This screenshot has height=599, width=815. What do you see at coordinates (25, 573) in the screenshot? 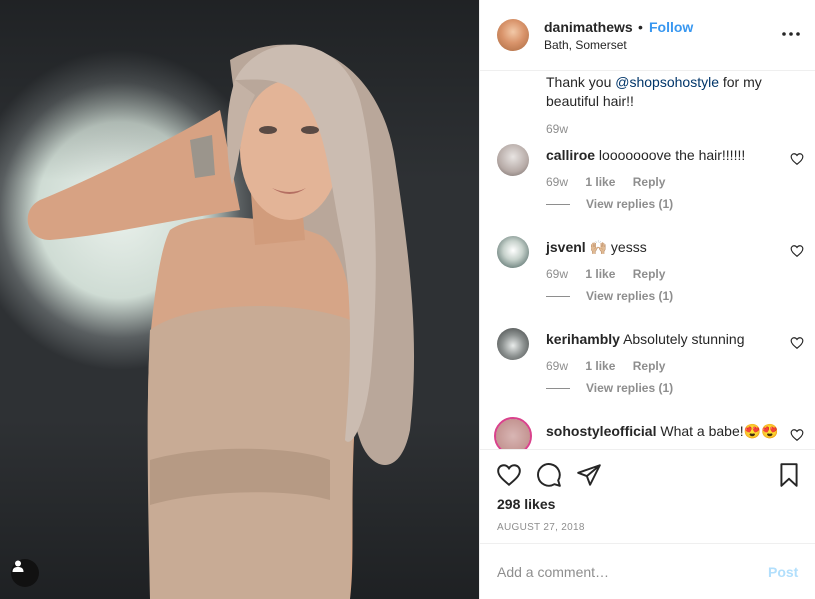
I see `user-tag-button` at bounding box center [25, 573].